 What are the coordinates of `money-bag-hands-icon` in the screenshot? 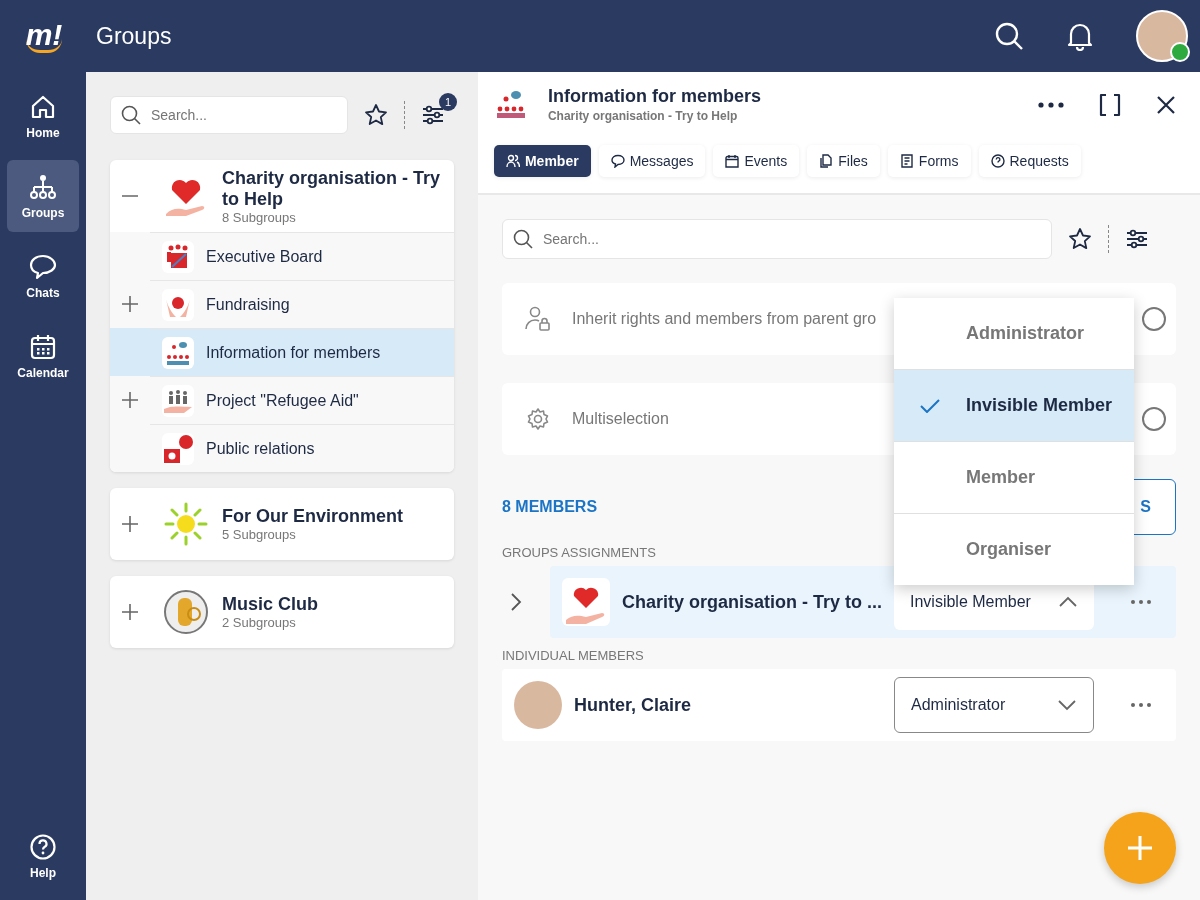 It's located at (178, 304).